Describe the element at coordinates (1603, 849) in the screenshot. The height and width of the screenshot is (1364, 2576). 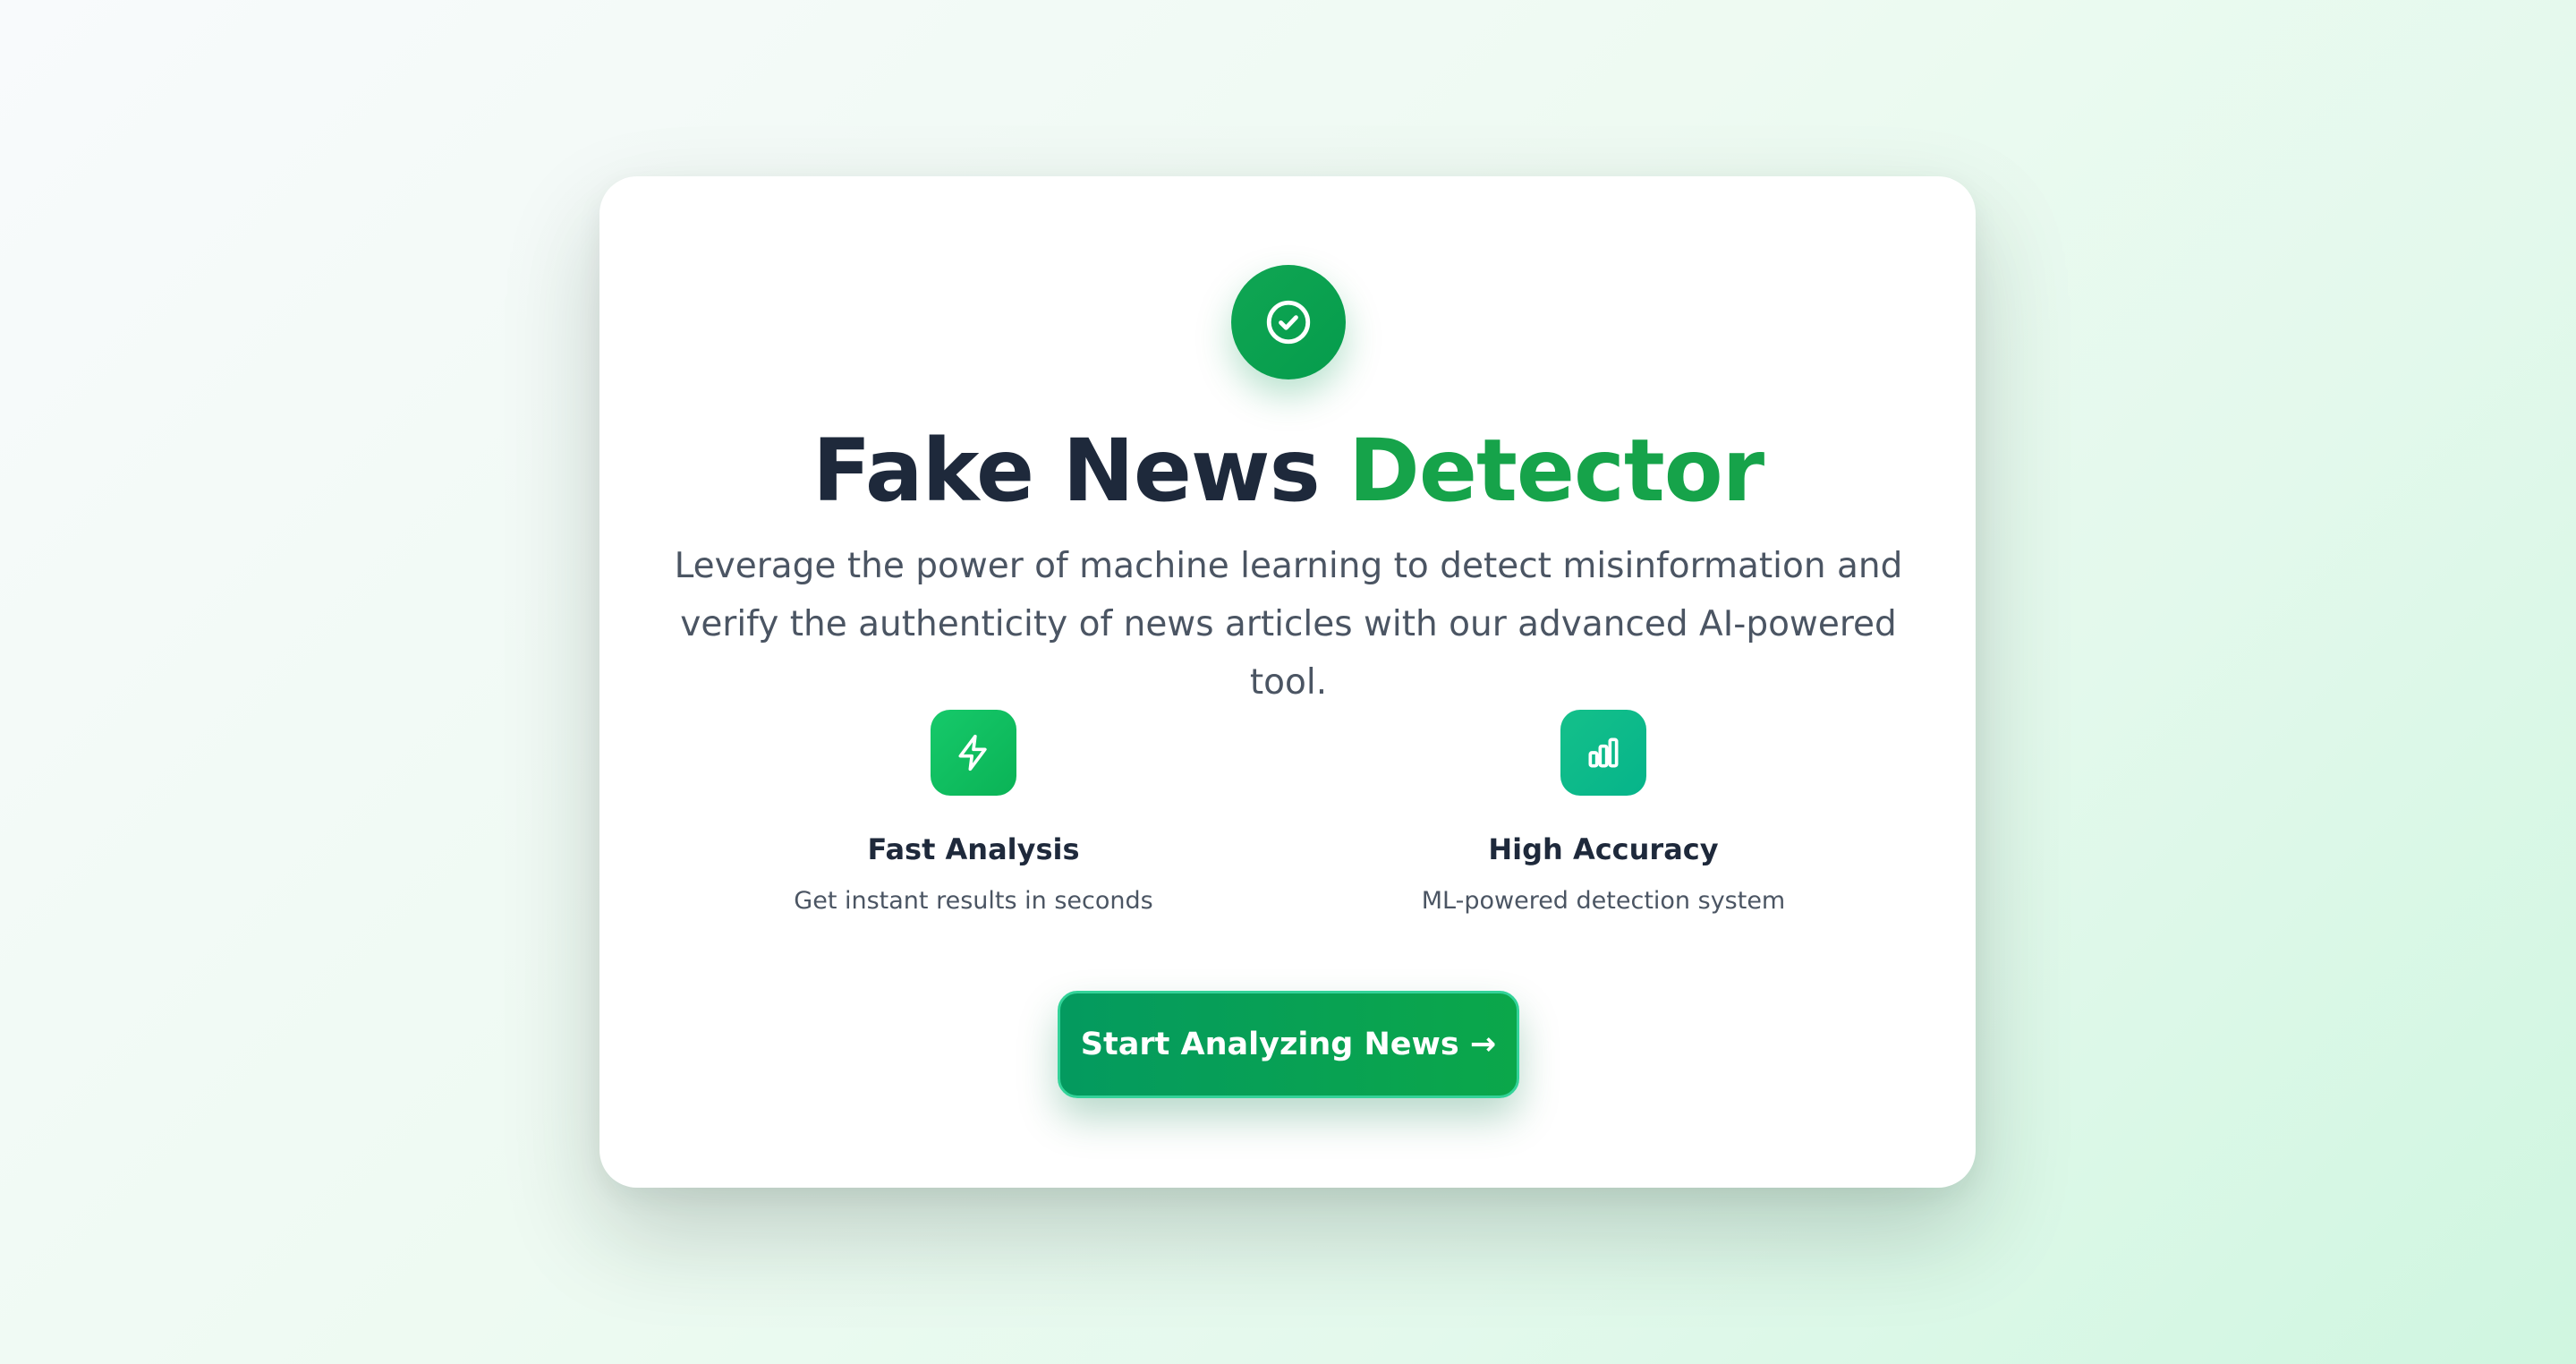
I see `feature-title: High Accuracy` at that location.